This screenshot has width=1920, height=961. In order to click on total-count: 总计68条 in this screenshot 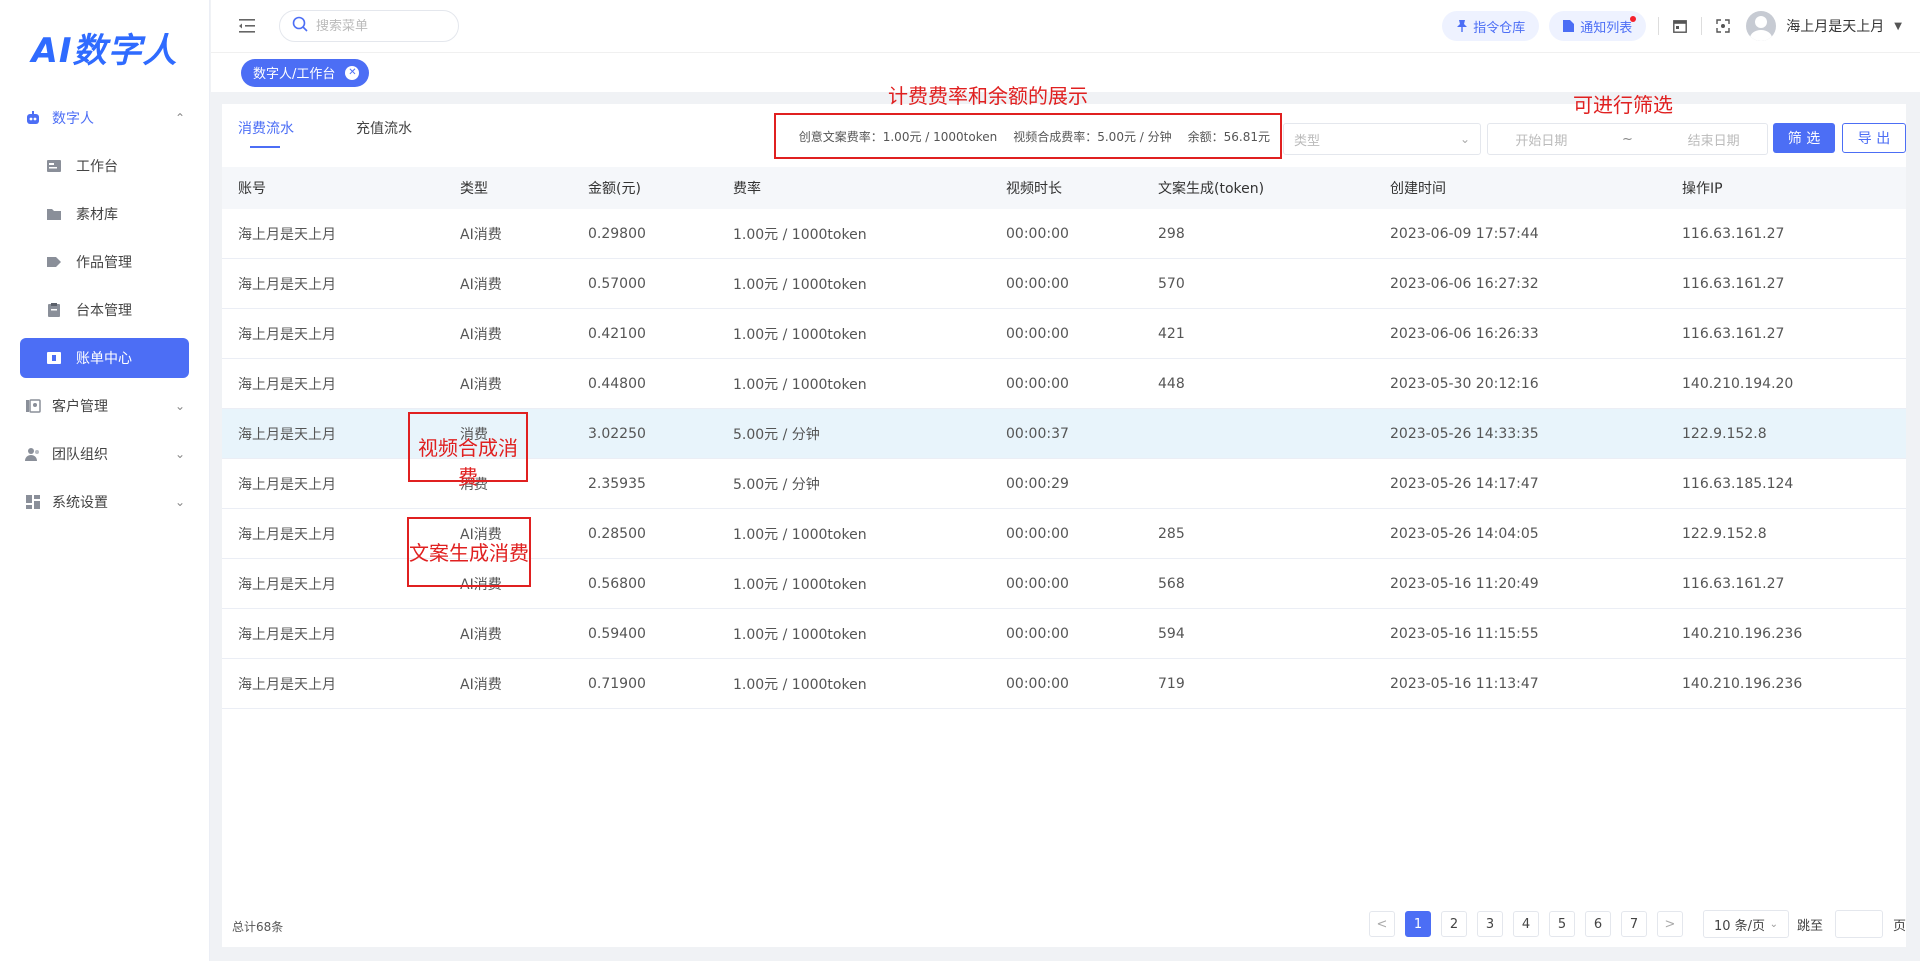, I will do `click(258, 927)`.